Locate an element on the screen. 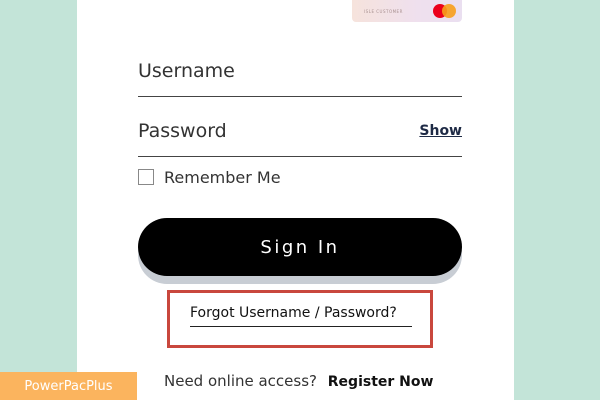 The image size is (600, 400). forgot-credentials-link: Forgot Username / Password? is located at coordinates (301, 316).